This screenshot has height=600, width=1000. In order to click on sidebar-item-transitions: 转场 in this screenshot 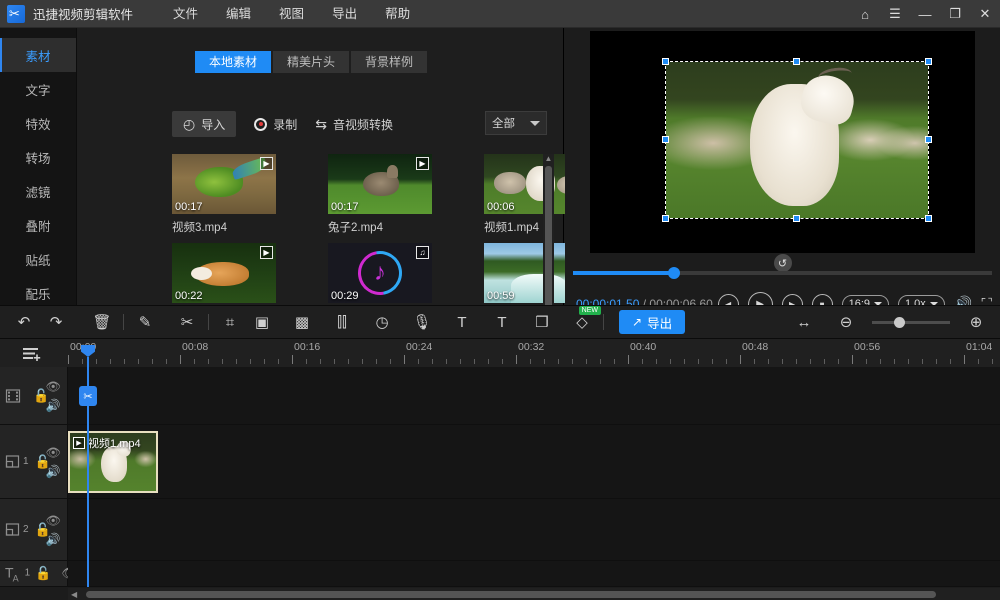, I will do `click(38, 157)`.